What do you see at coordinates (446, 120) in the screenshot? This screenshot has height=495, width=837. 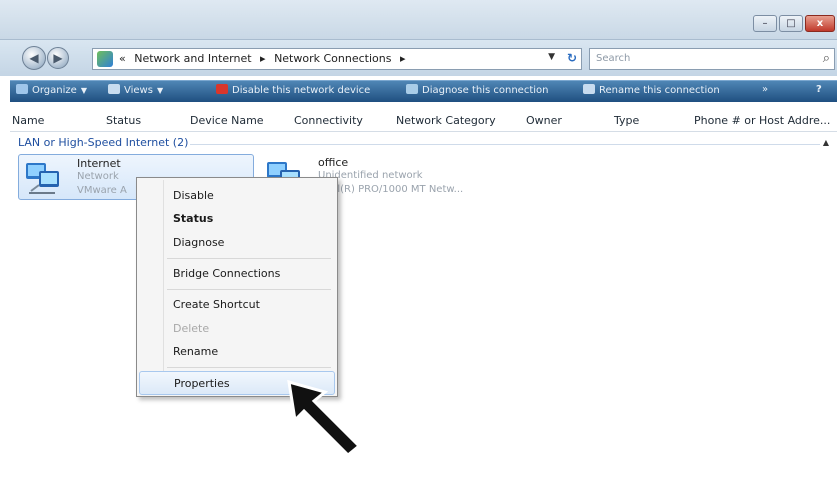 I see `column-network-category: Network Category` at bounding box center [446, 120].